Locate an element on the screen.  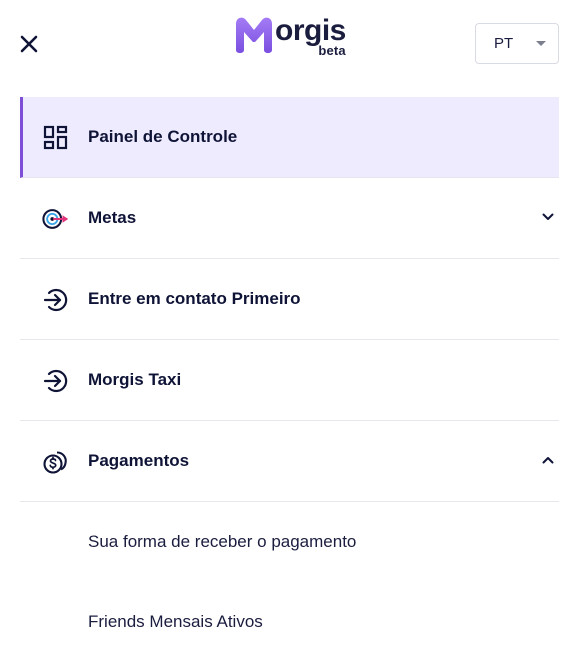
target-icon is located at coordinates (56, 219).